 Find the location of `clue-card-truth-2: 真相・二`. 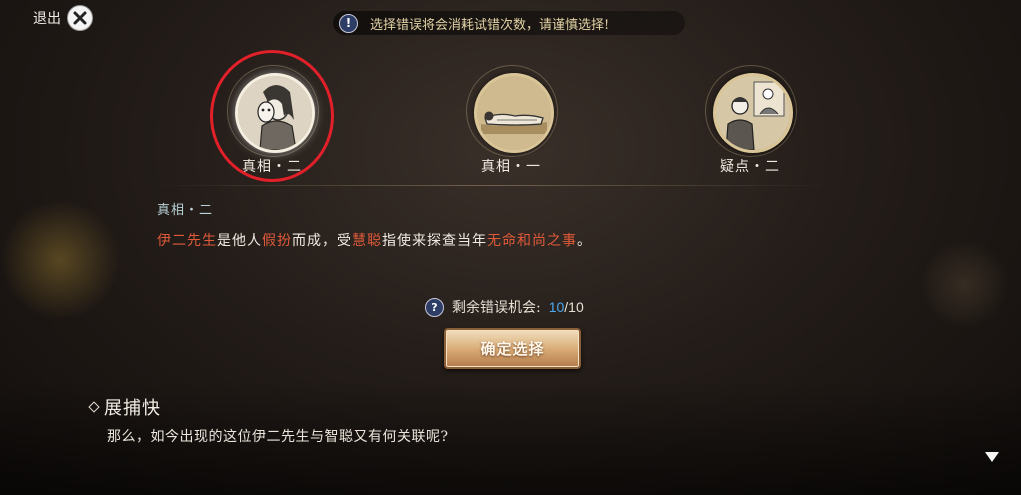

clue-card-truth-2: 真相・二 is located at coordinates (272, 116).